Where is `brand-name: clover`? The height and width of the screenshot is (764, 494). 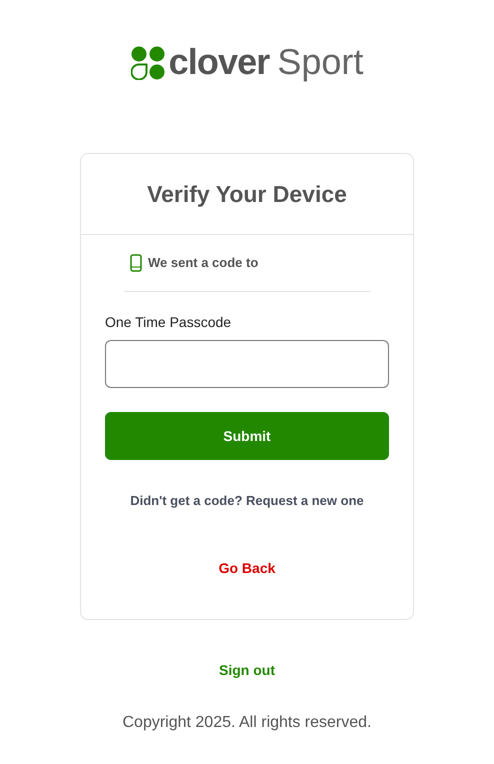
brand-name: clover is located at coordinates (219, 62).